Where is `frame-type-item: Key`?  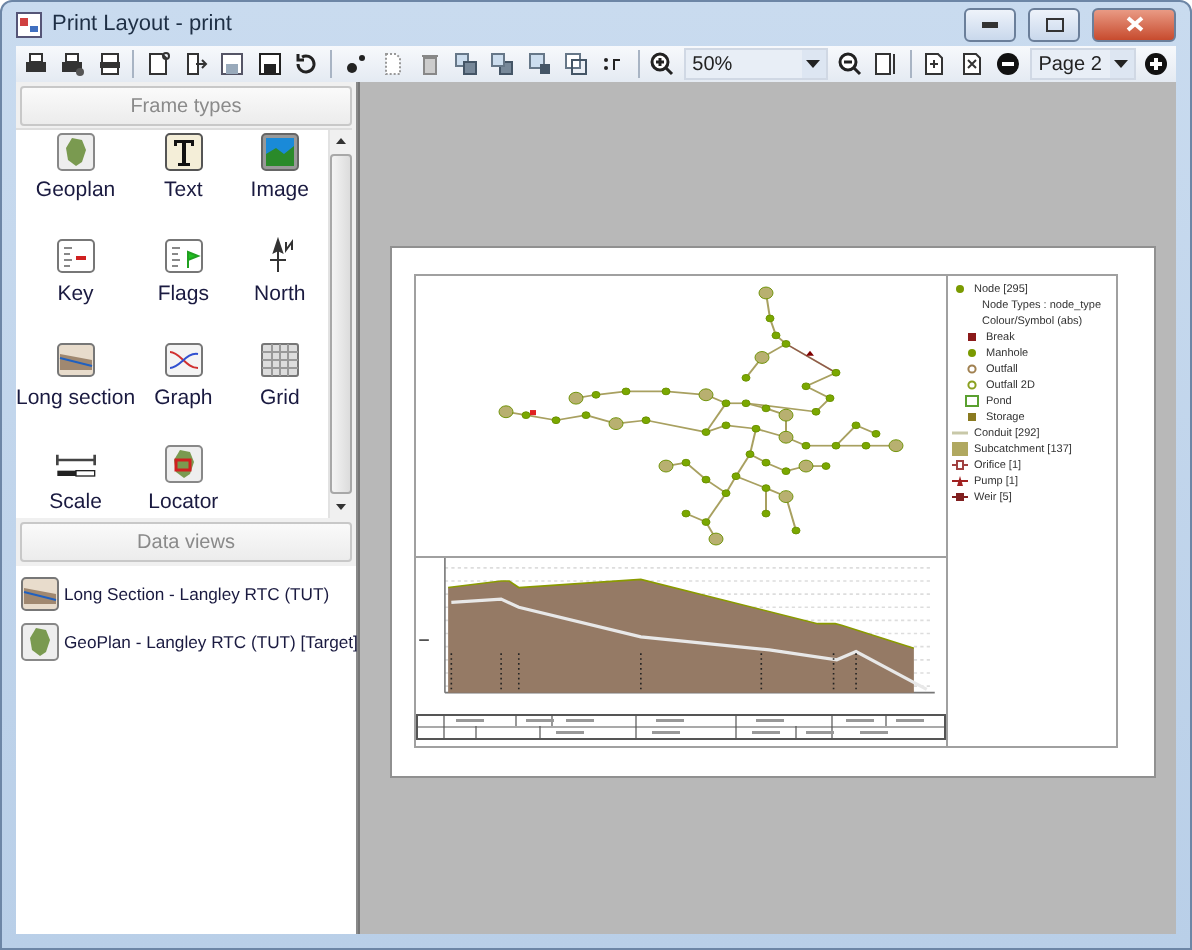
frame-type-item: Key is located at coordinates (75, 294).